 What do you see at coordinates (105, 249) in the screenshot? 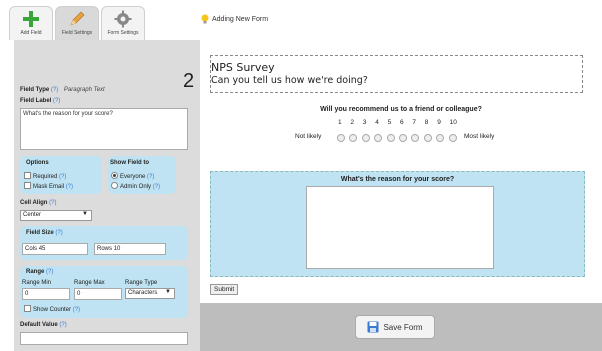
I see `rows-label: Rows` at bounding box center [105, 249].